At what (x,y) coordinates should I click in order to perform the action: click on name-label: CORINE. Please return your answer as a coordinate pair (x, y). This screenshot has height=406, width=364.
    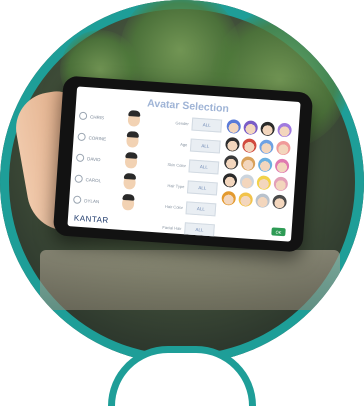
    Looking at the image, I should click on (97, 138).